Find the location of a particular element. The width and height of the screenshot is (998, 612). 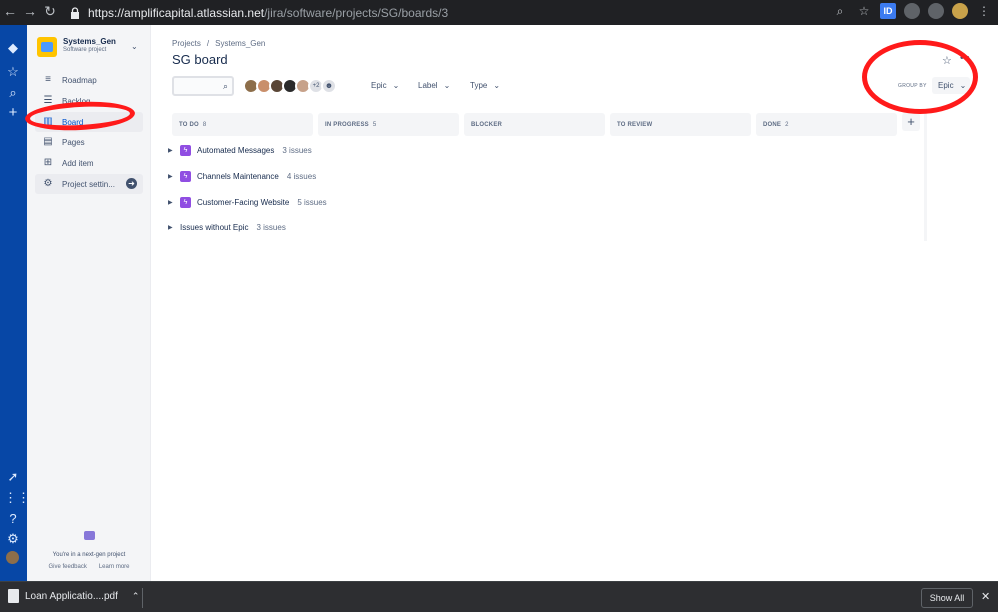

download-bar: Loan Applicatio....pdf ⌃ Show All ✕ is located at coordinates (499, 596).